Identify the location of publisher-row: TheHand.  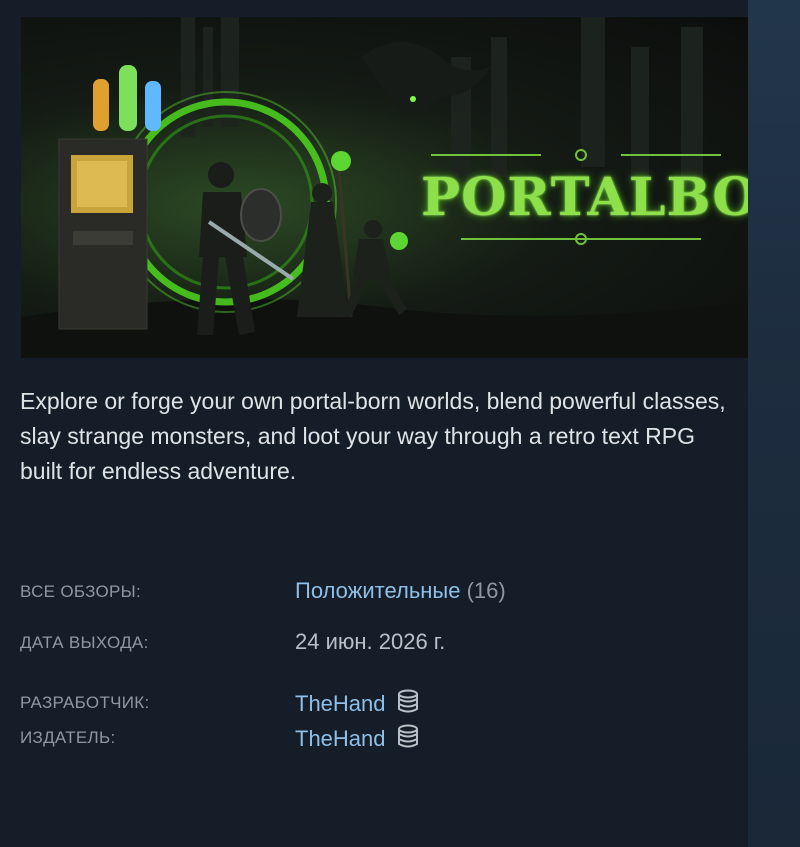
(357, 738).